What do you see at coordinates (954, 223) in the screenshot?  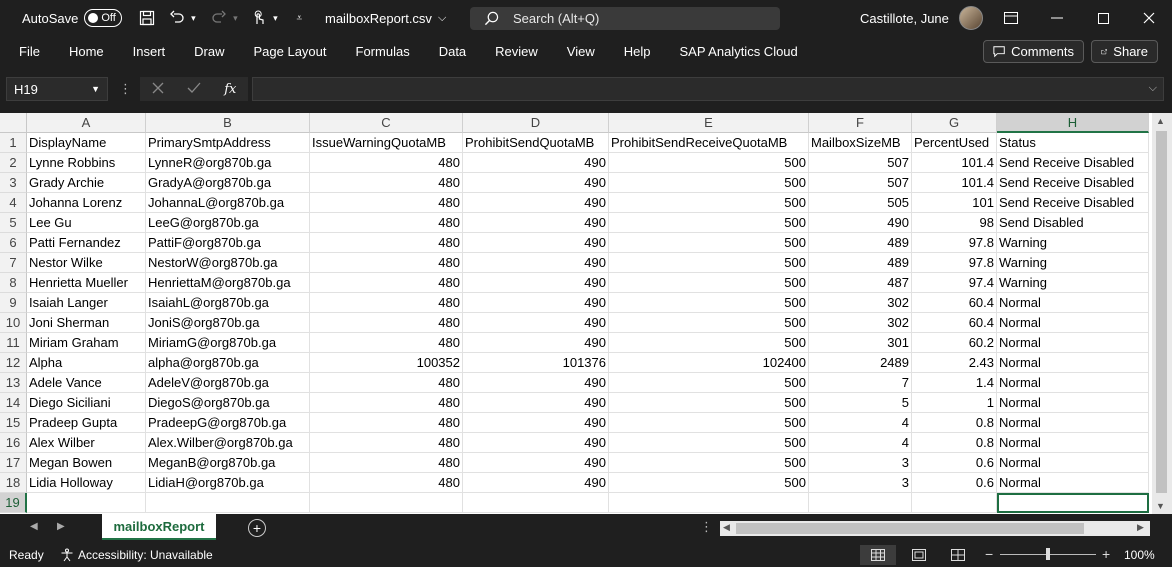 I see `table-cell: 98` at bounding box center [954, 223].